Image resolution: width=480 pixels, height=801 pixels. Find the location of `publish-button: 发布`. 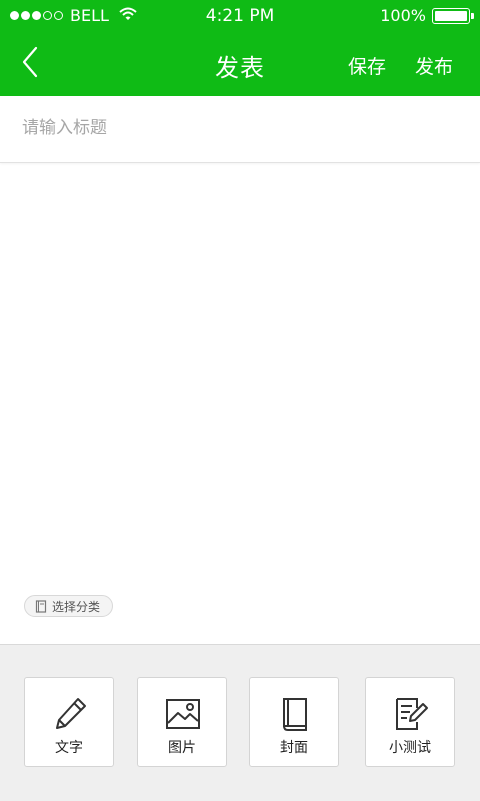

publish-button: 发布 is located at coordinates (434, 65).